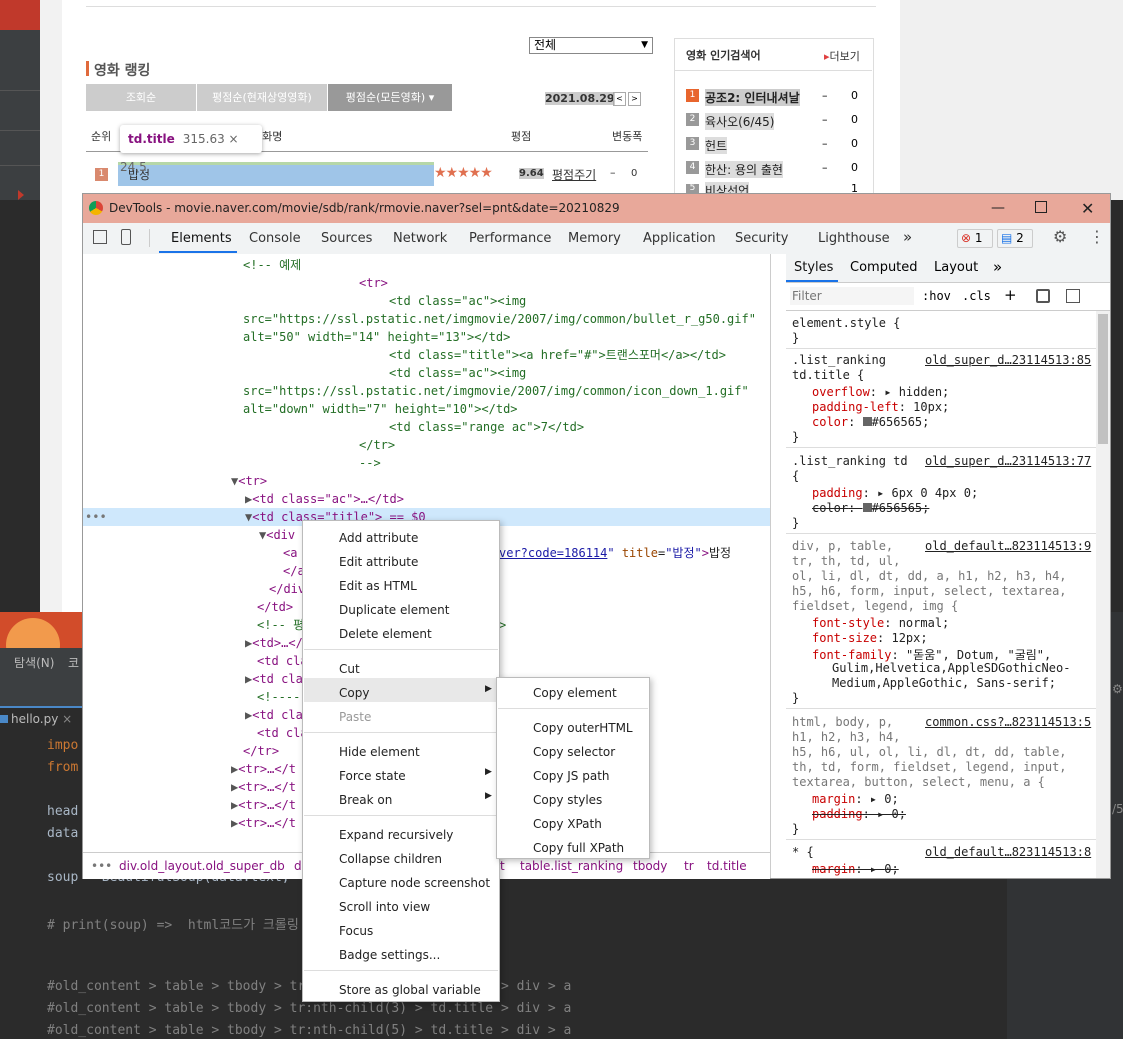  What do you see at coordinates (510, 238) in the screenshot?
I see `tab-performance: Performance` at bounding box center [510, 238].